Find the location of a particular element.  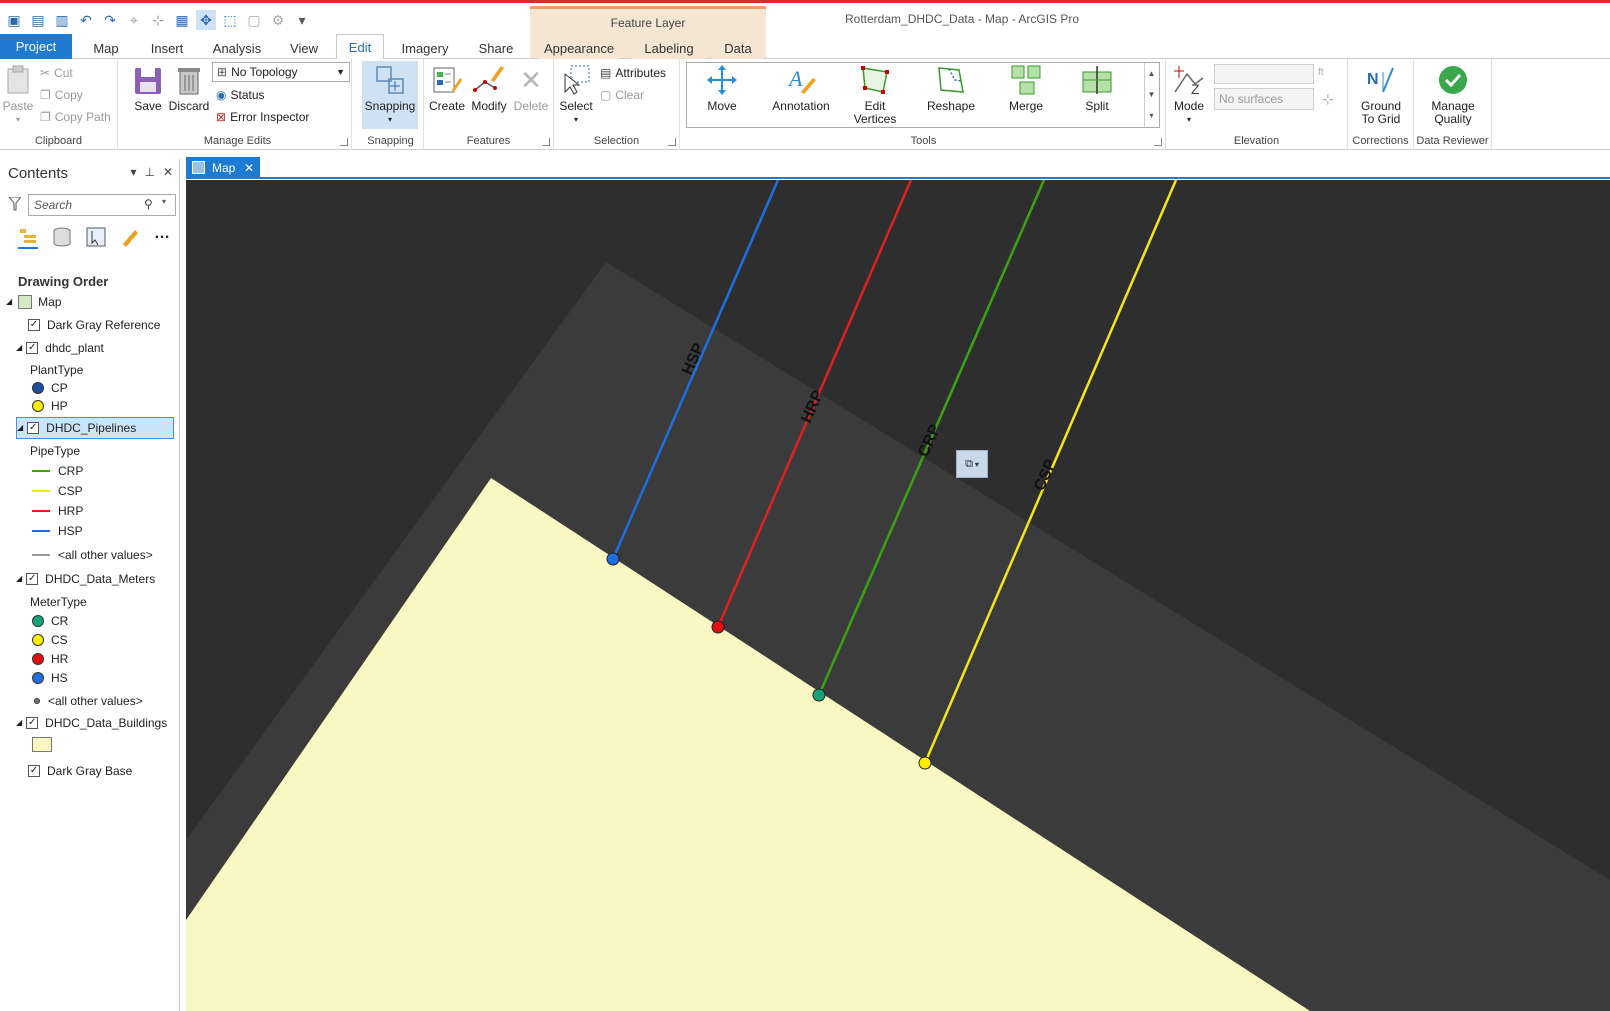

add-surface-icon: ⊹ is located at coordinates (1328, 99).